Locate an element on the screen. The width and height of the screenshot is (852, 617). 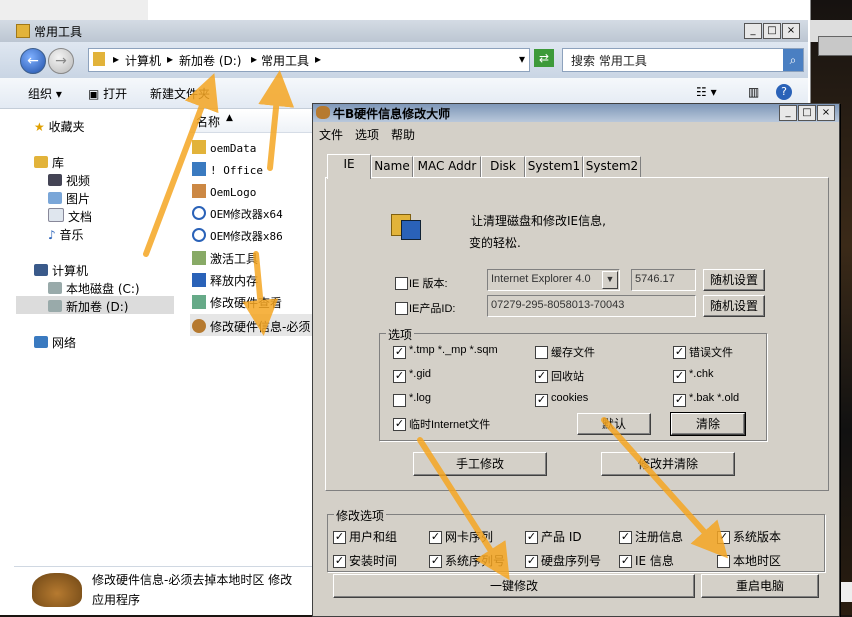
sort-icon: ▲ is located at coordinates (229, 118).